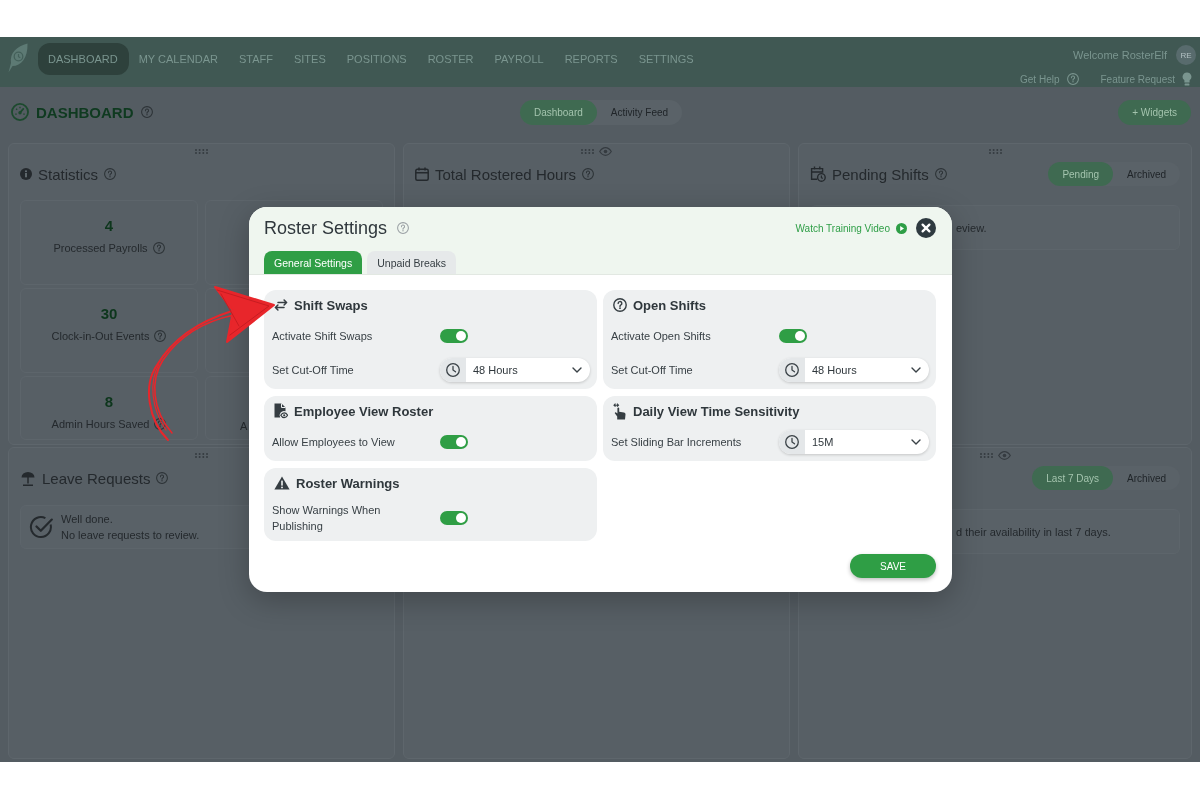  What do you see at coordinates (377, 59) in the screenshot?
I see `nav-item: POSITIONS` at bounding box center [377, 59].